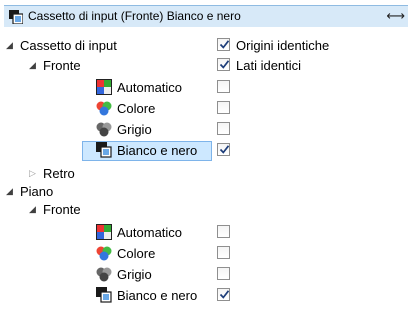 This screenshot has height=321, width=409. Describe the element at coordinates (34, 173) in the screenshot. I see `collapsed-arrow-icon: ▷` at that location.